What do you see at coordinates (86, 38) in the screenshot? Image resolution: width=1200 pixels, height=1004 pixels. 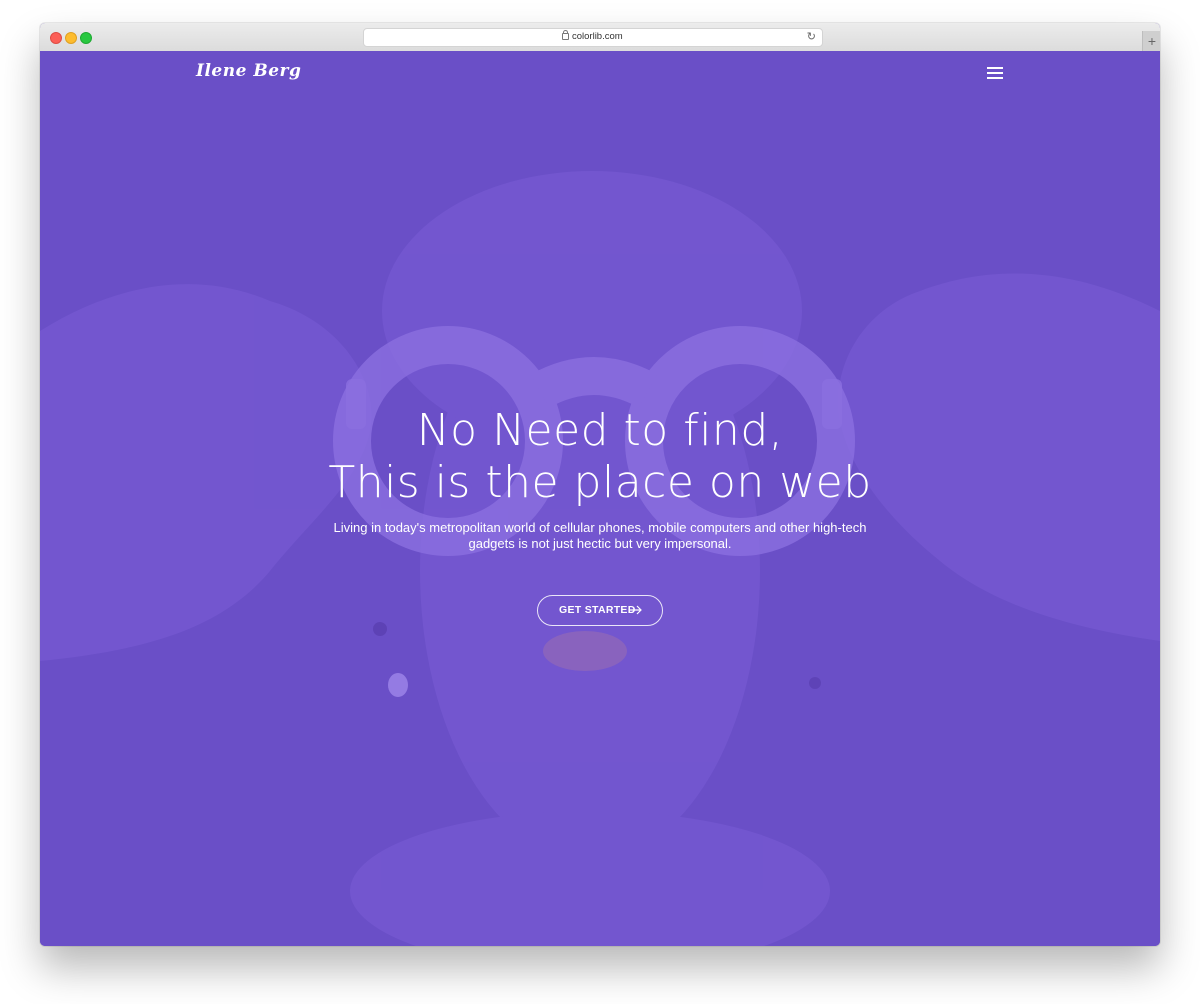 I see `maximize-window-button` at bounding box center [86, 38].